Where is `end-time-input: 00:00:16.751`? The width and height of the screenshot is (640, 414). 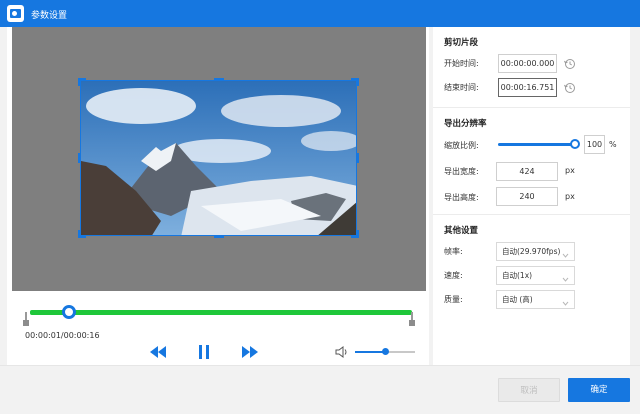
end-time-input: 00:00:16.751 is located at coordinates (527, 87).